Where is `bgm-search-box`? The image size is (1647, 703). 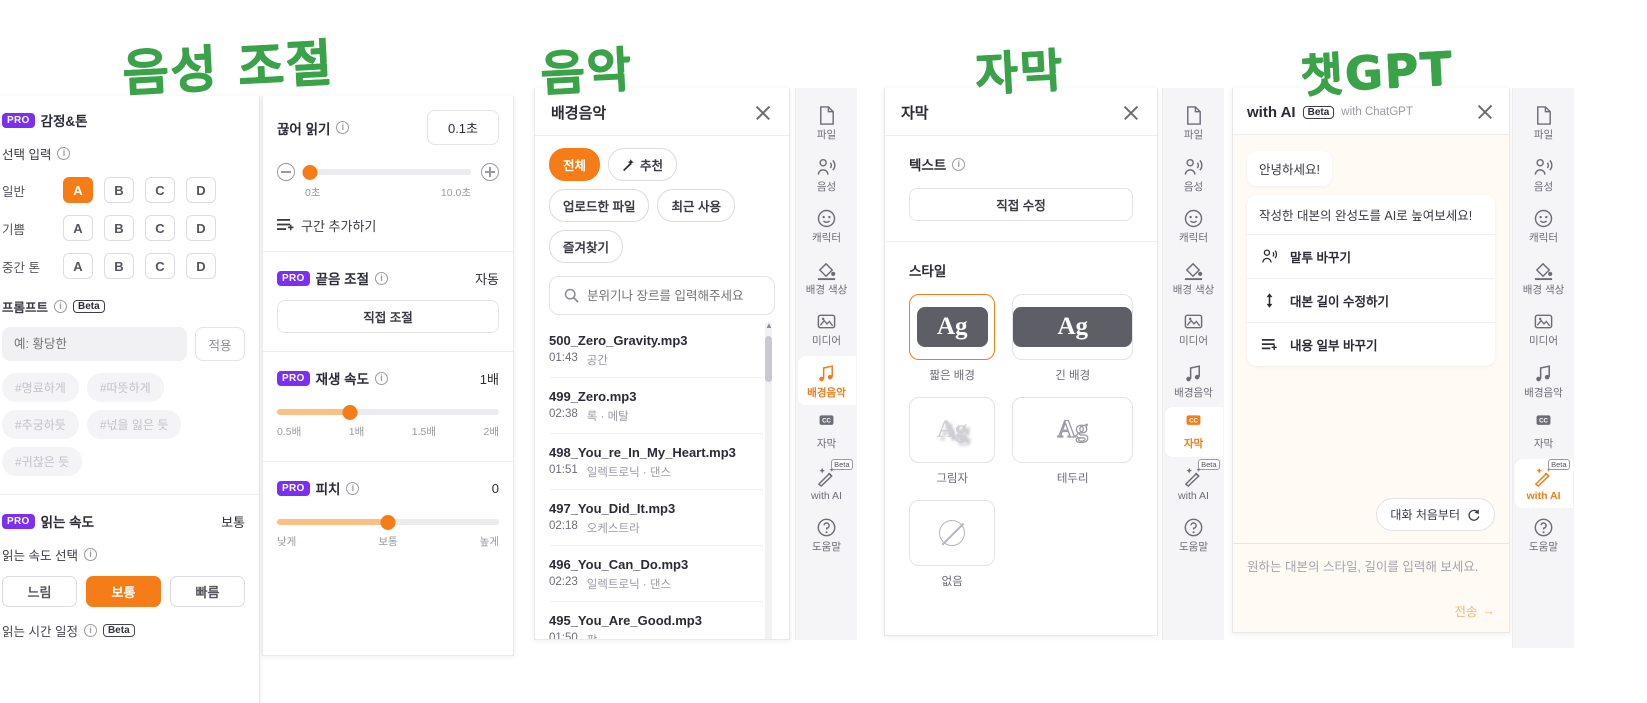 bgm-search-box is located at coordinates (662, 295).